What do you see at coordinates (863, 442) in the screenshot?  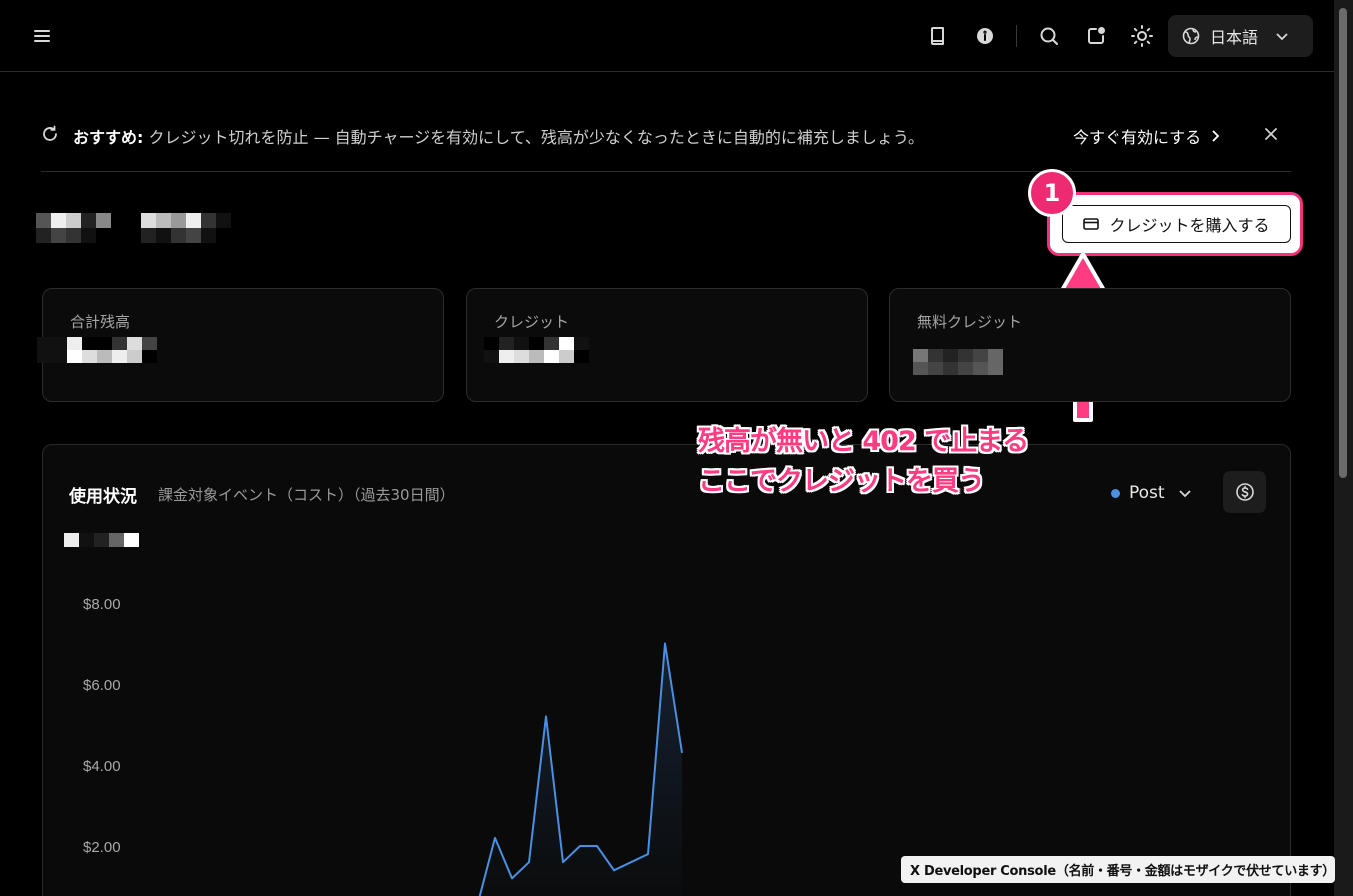 I see `annotation-line-1: 残高が無いと 402 で止まる` at bounding box center [863, 442].